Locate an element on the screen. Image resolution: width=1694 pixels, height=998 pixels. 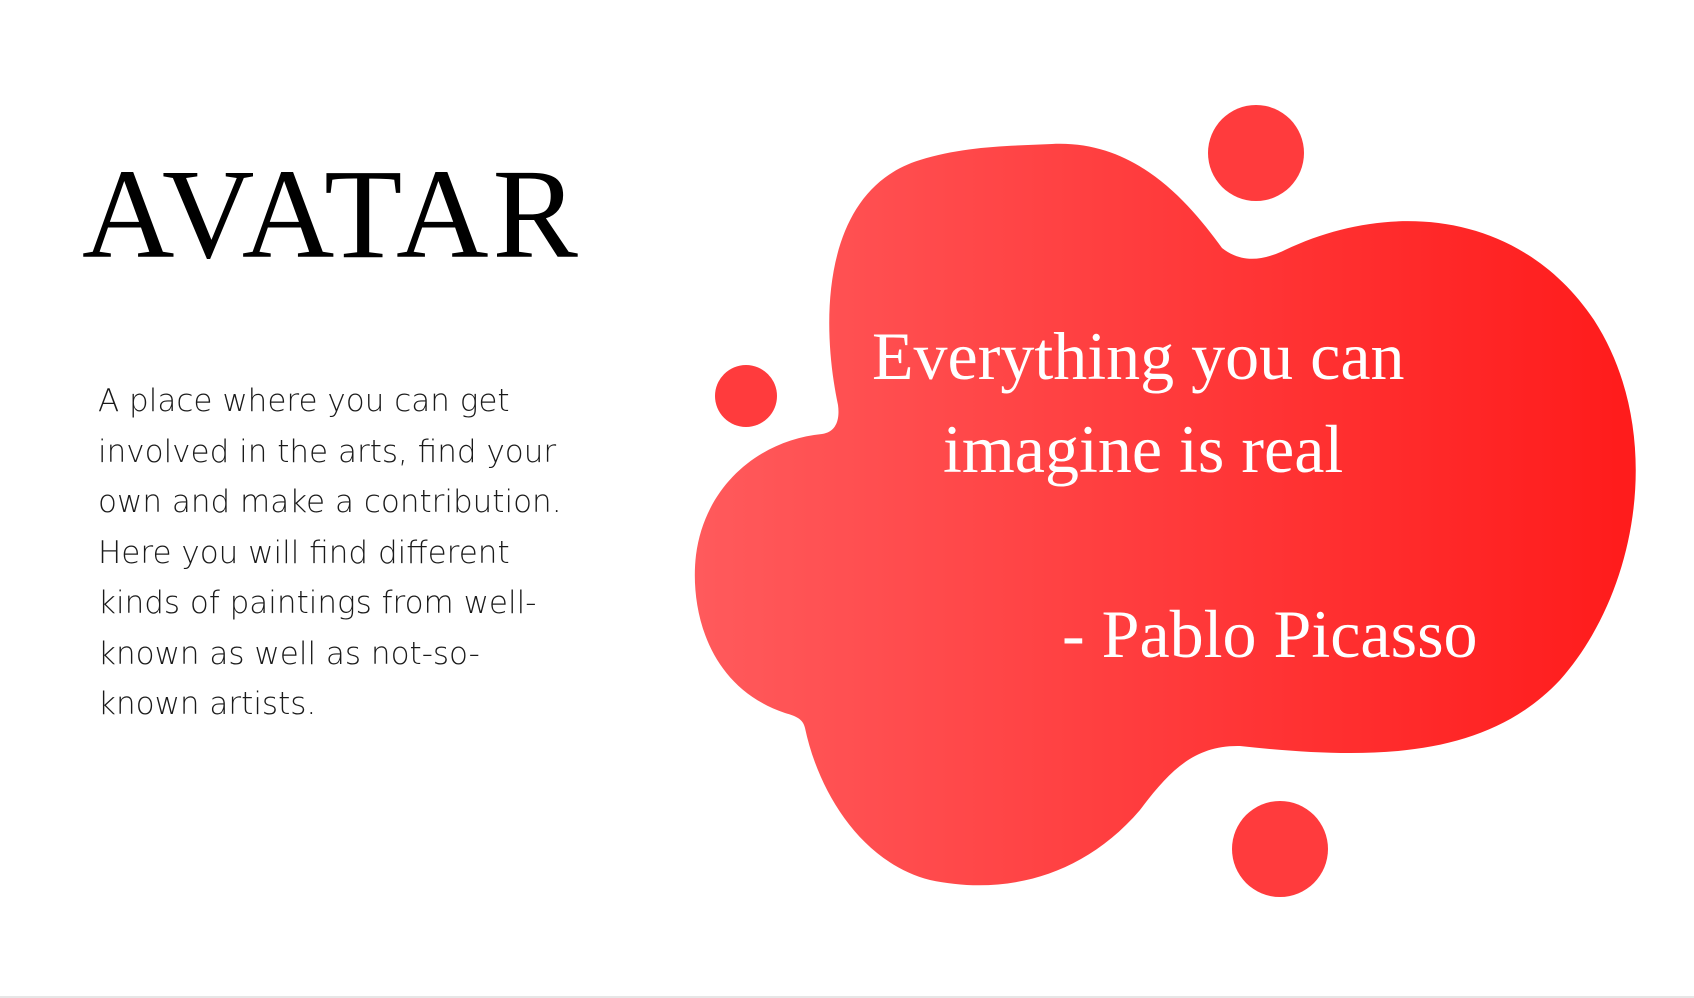
quote-line: Everything you can is located at coordinates (1138, 356).